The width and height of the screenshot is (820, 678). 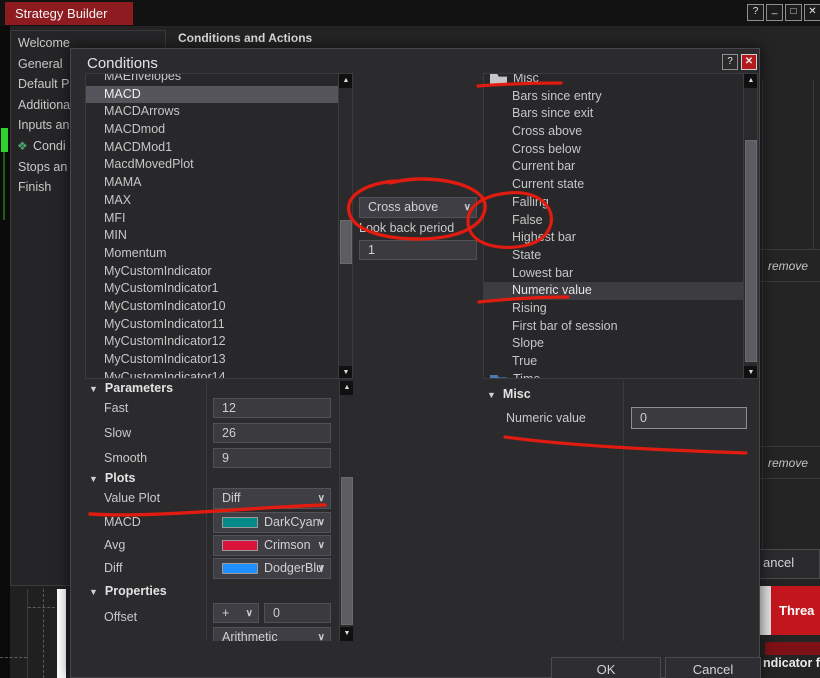 What do you see at coordinates (118, 433) in the screenshot?
I see `slow-label: Slow` at bounding box center [118, 433].